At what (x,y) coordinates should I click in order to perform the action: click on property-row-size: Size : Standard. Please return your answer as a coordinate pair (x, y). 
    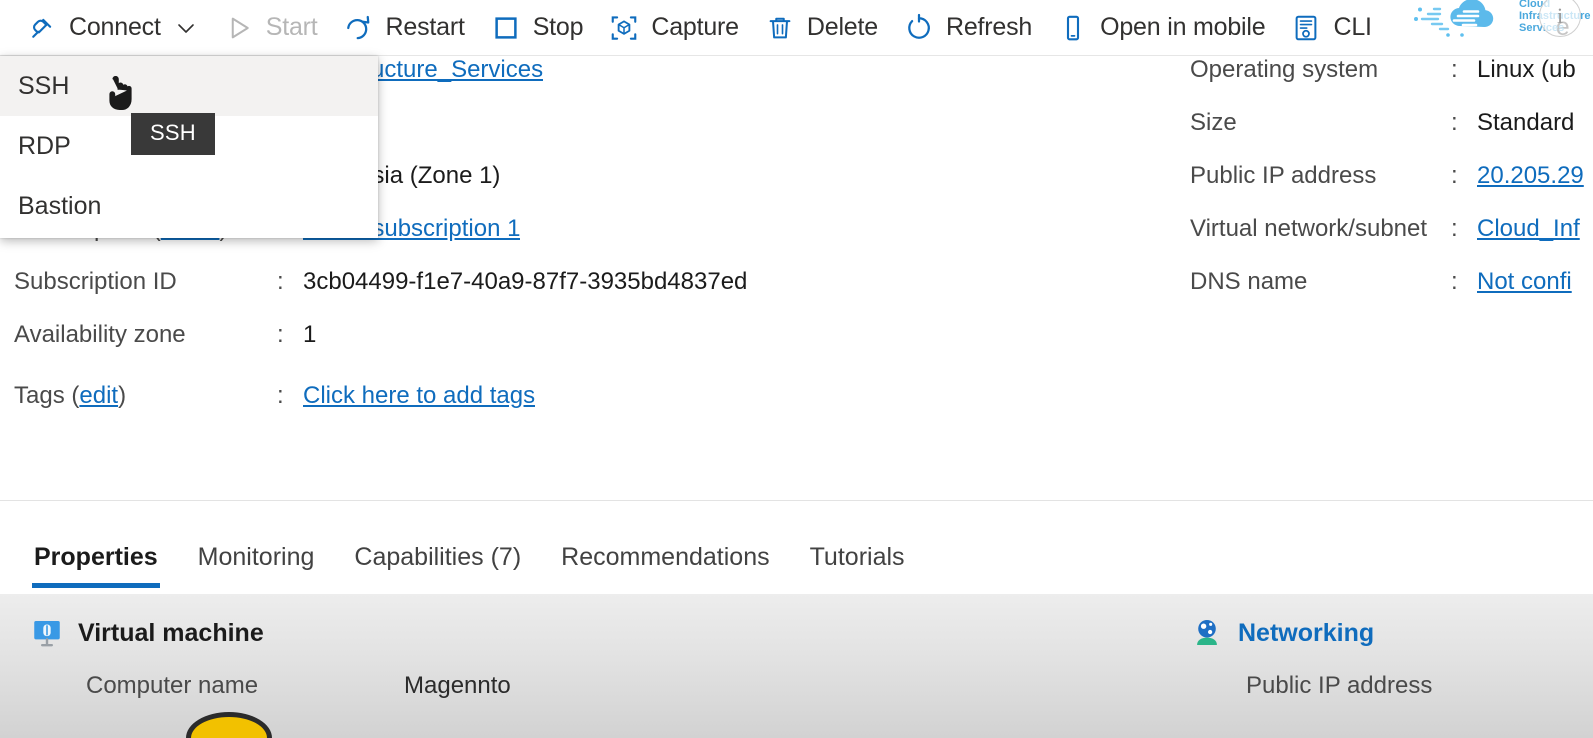
    Looking at the image, I should click on (1391, 135).